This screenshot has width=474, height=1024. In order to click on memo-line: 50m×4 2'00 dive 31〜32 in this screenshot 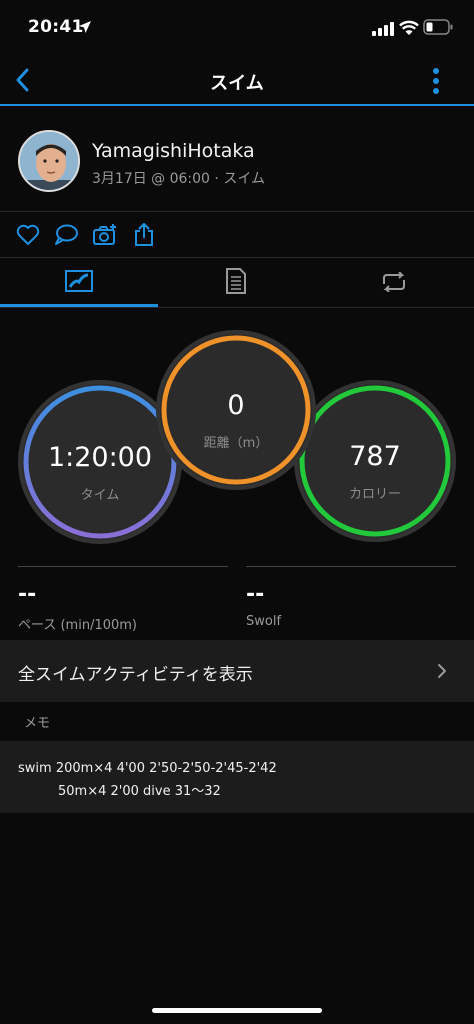, I will do `click(139, 791)`.